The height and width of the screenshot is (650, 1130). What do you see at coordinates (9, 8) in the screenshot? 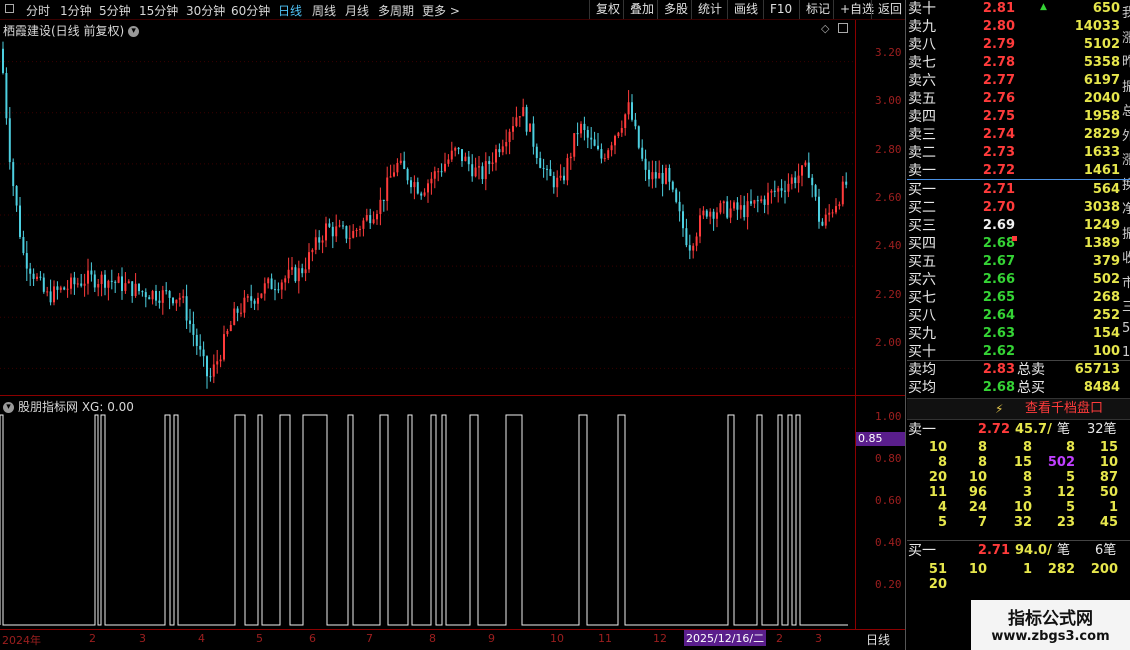
I see `window-menu-icon` at bounding box center [9, 8].